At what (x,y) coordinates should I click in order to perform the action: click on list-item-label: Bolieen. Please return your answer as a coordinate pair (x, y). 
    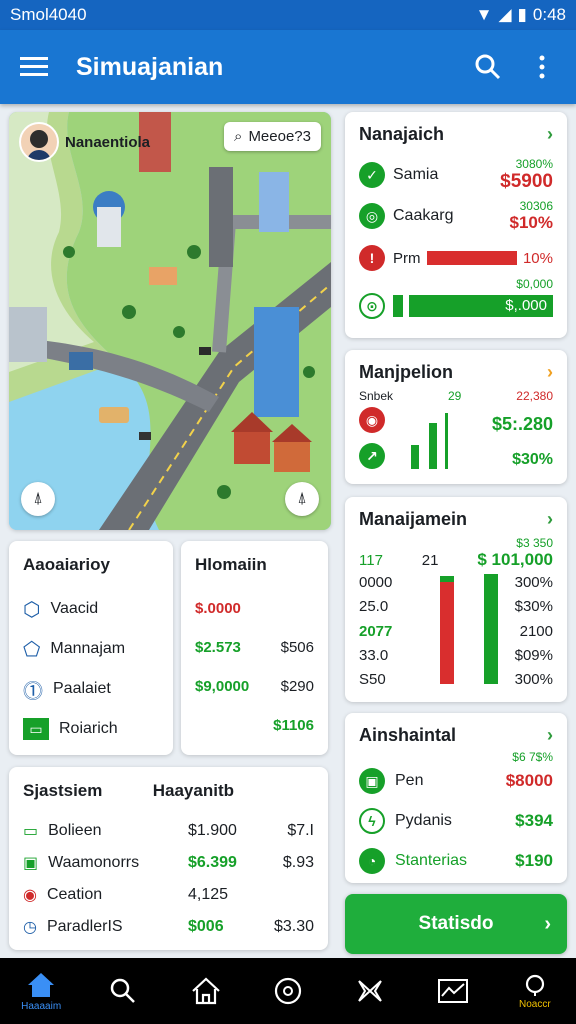
    Looking at the image, I should click on (75, 830).